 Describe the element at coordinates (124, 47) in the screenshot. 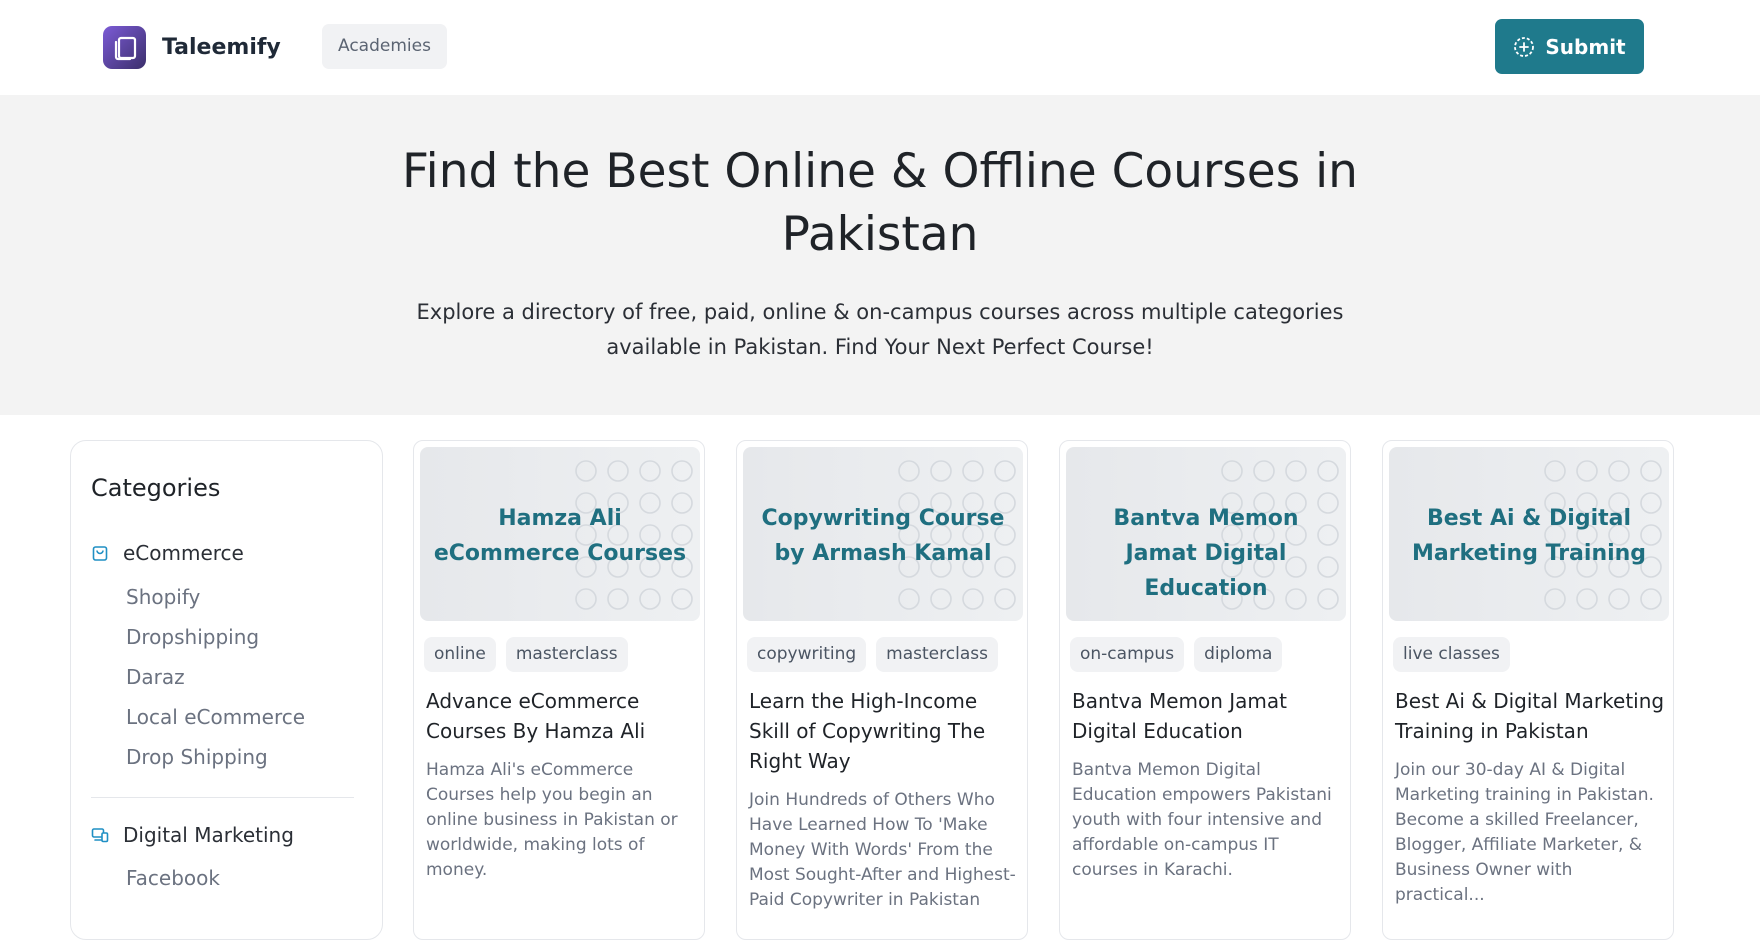

I see `book-copy-icon` at that location.